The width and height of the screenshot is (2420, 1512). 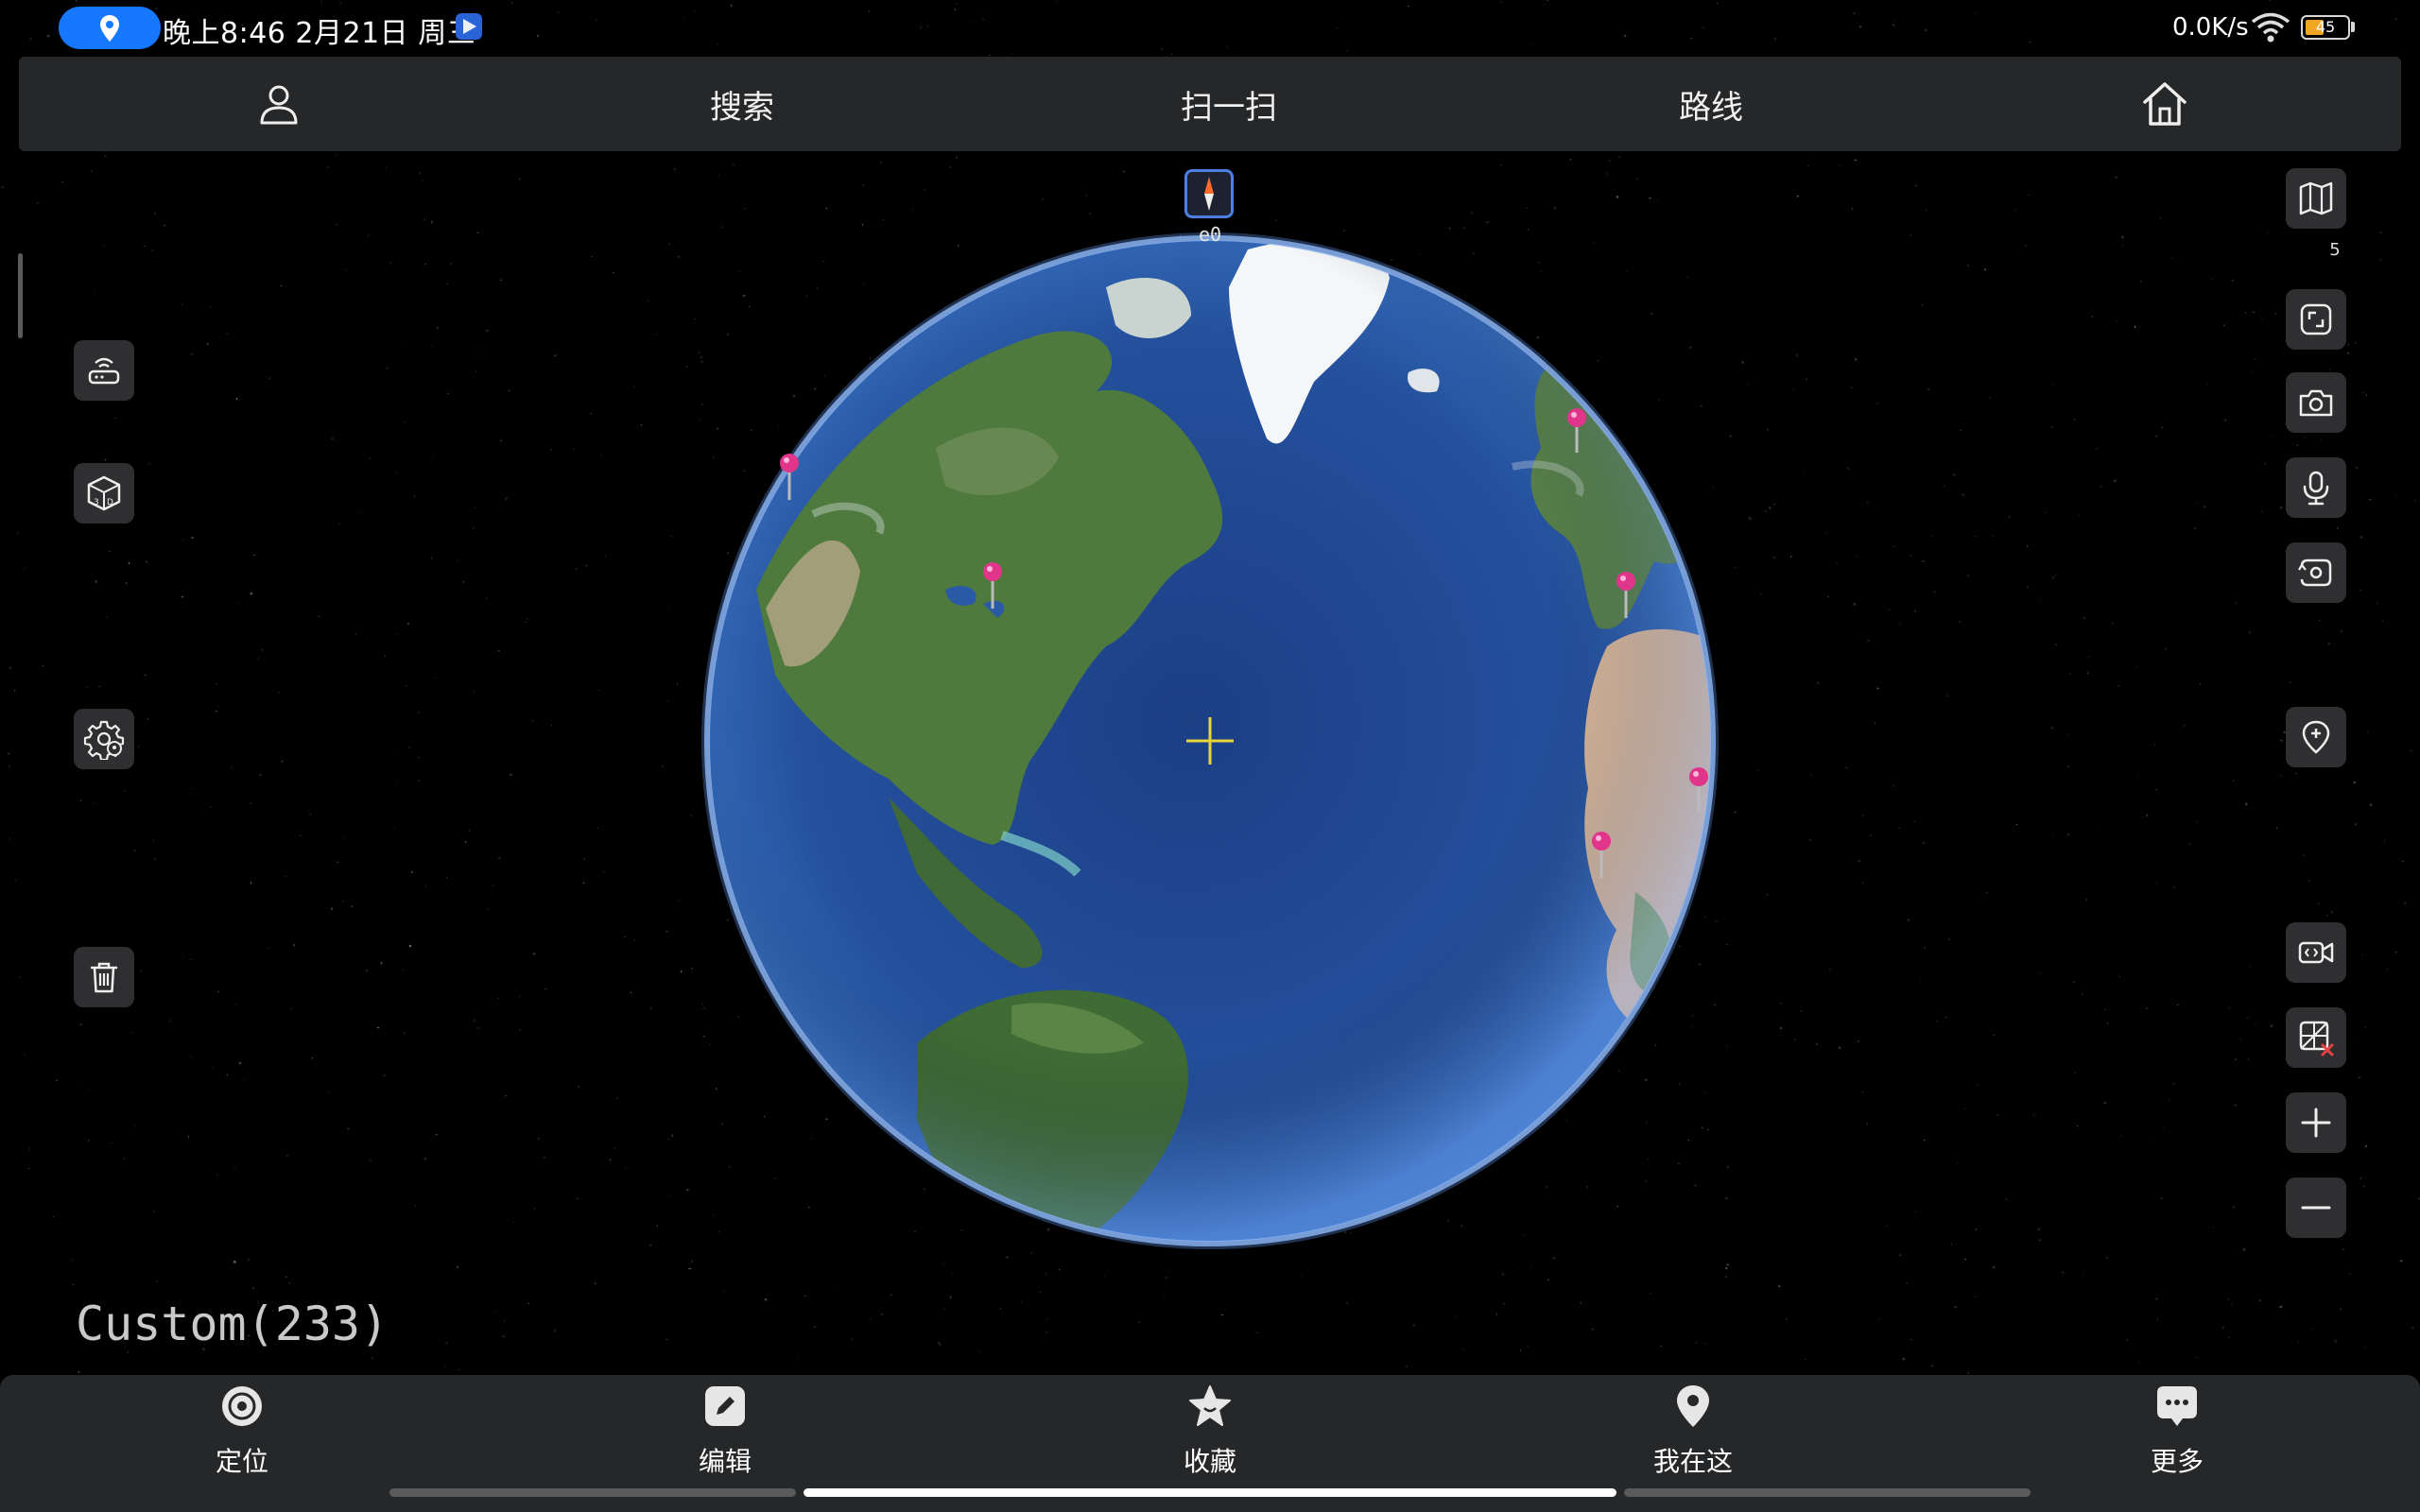 I want to click on svg-text: D, so click(x=110, y=502).